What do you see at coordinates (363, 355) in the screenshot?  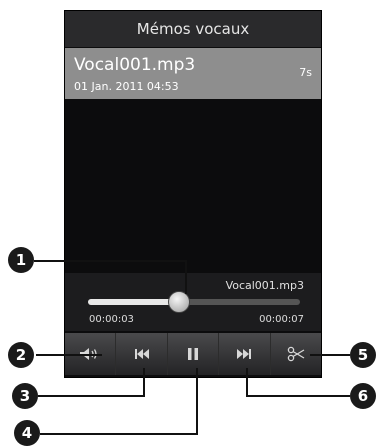 I see `callout-marker-5: 5` at bounding box center [363, 355].